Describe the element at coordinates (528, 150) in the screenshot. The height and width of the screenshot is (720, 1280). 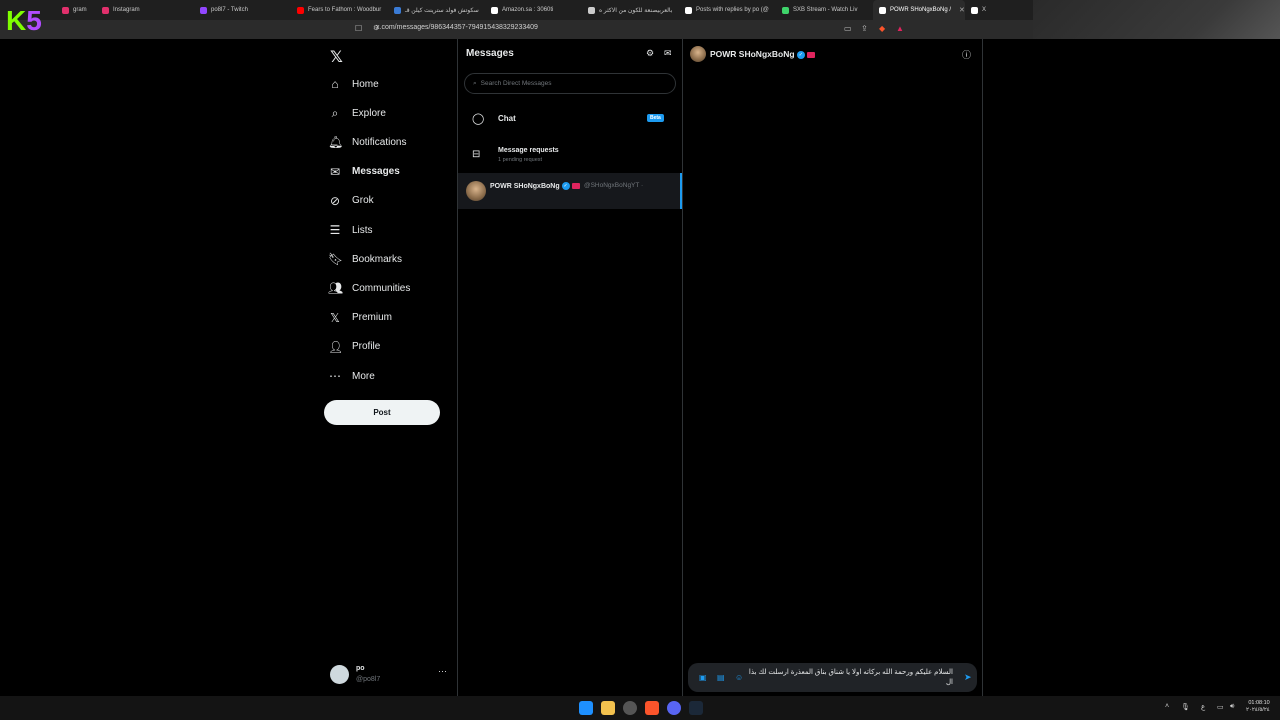
I see `message-requests-label: Message requests` at that location.